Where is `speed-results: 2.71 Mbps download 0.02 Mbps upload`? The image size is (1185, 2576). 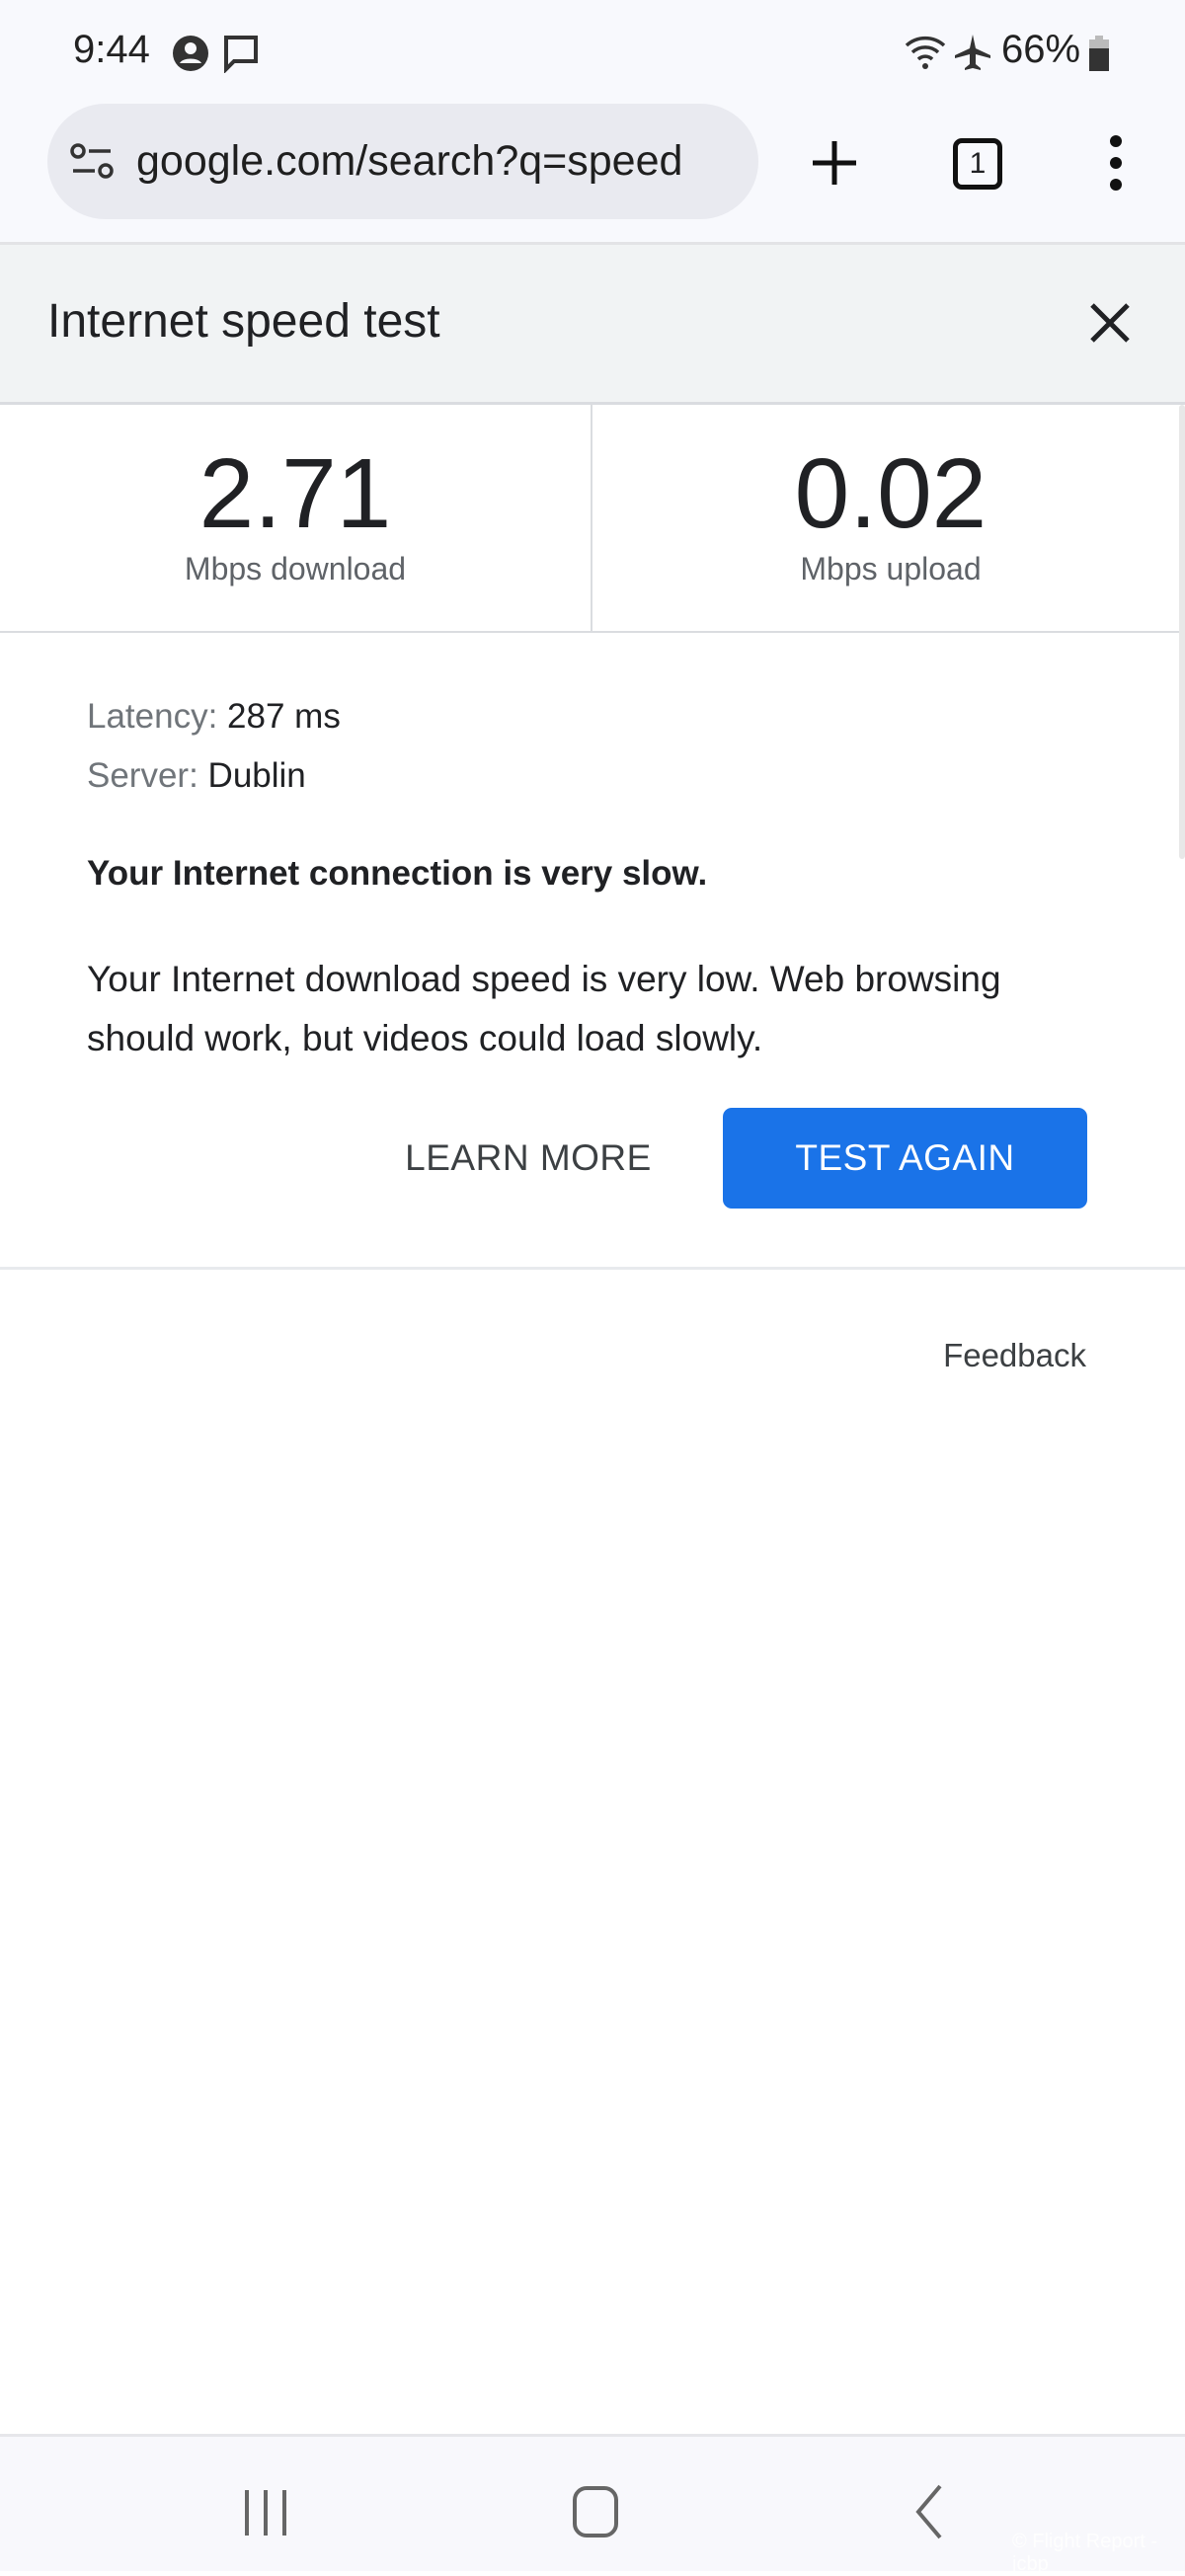
speed-results: 2.71 Mbps download 0.02 Mbps upload is located at coordinates (592, 519).